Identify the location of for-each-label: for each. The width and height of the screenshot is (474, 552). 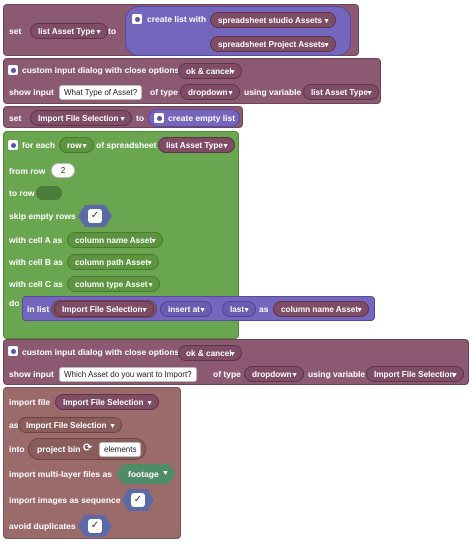
(39, 145).